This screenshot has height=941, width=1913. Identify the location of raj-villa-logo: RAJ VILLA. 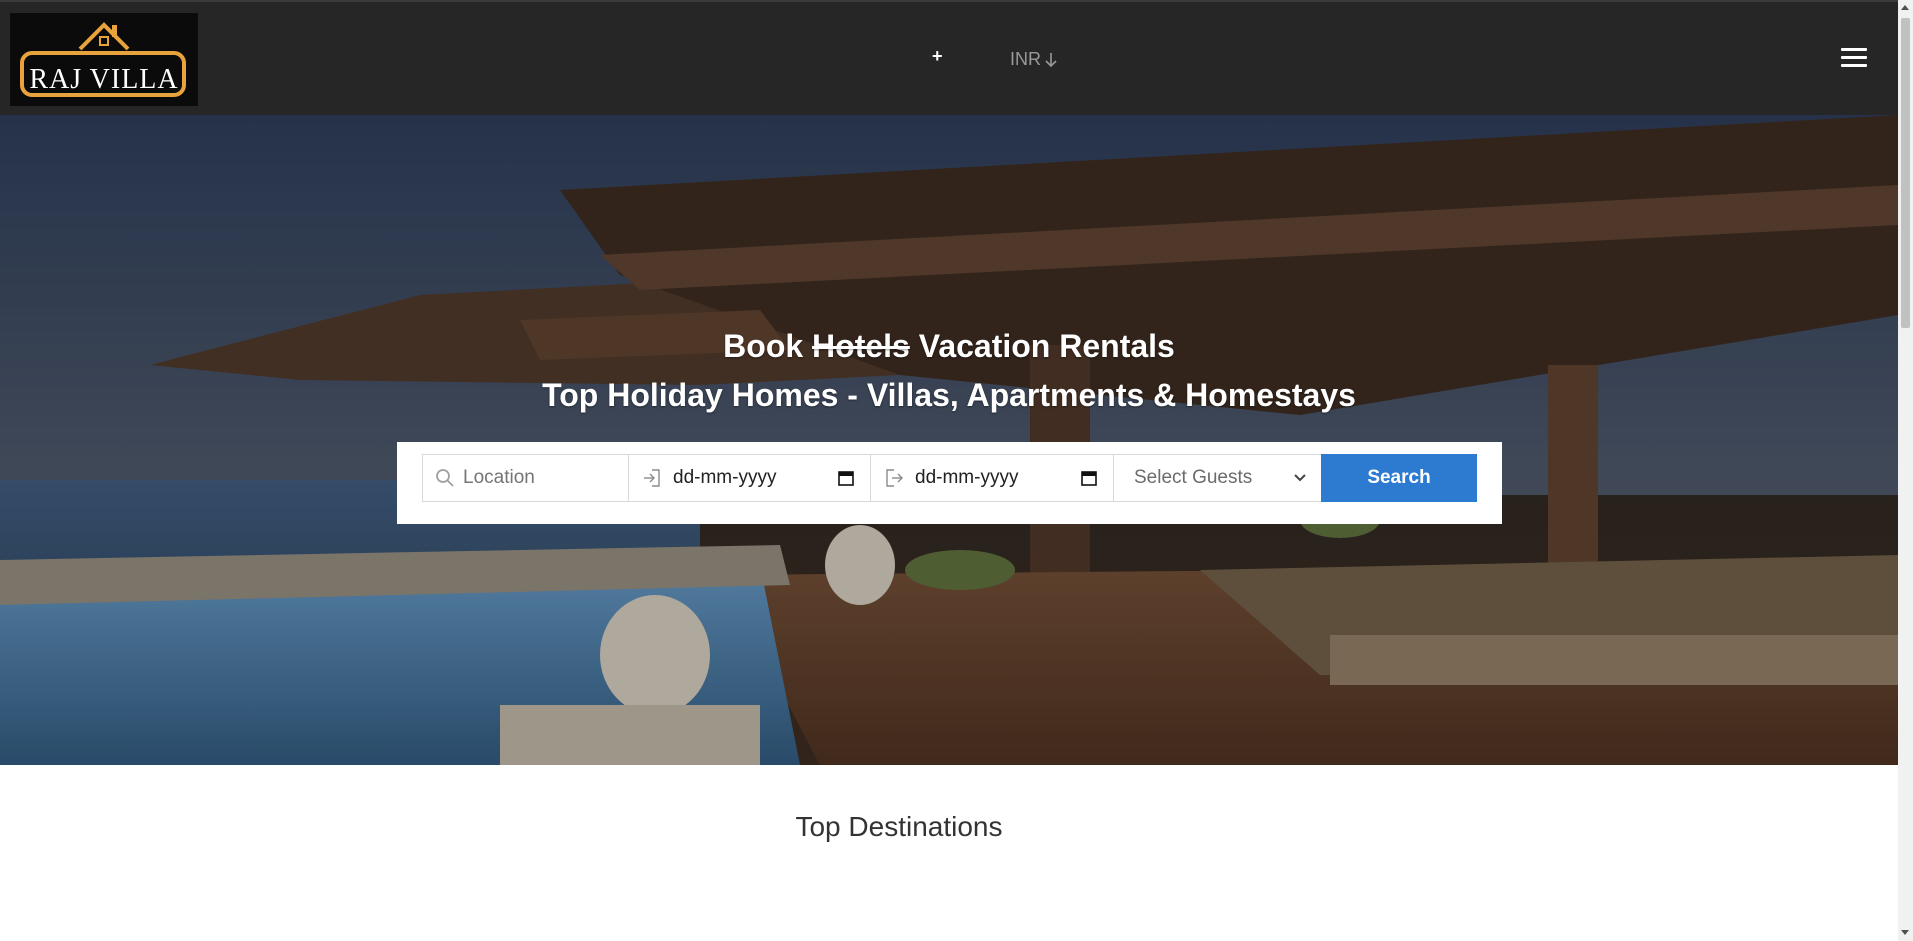
(104, 59).